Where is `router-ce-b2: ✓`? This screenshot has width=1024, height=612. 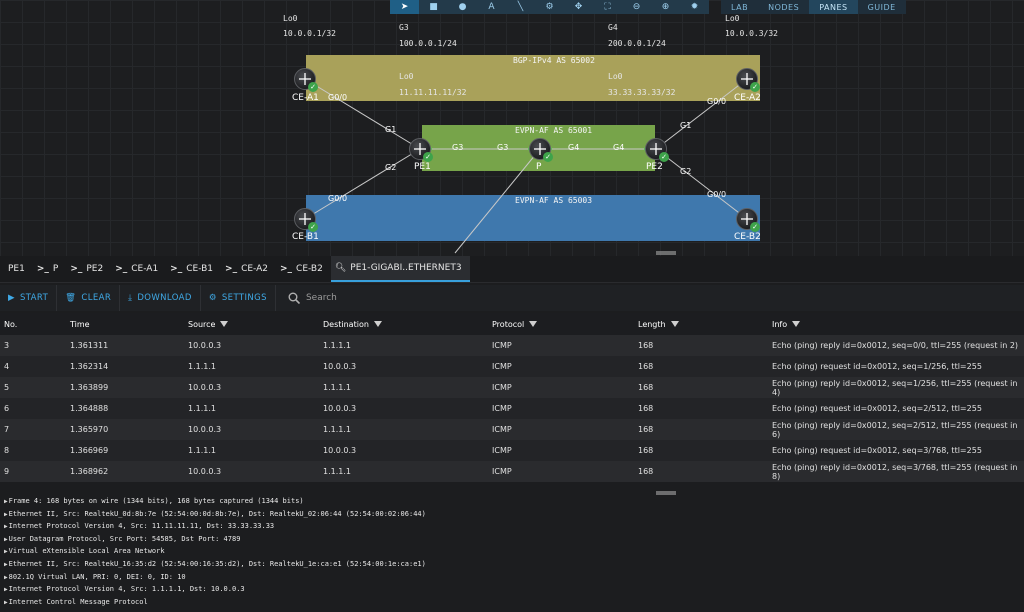
router-ce-b2: ✓ is located at coordinates (748, 220).